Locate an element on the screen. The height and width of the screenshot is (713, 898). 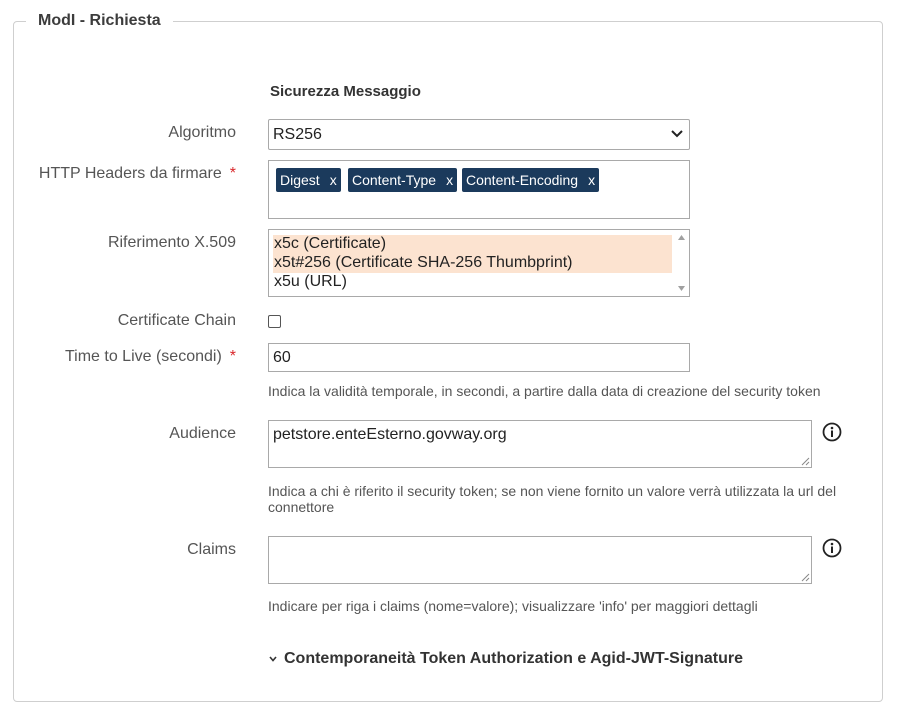
http-headers-tag-input: Digest x Content-Type x Content-Encoding x is located at coordinates (479, 189).